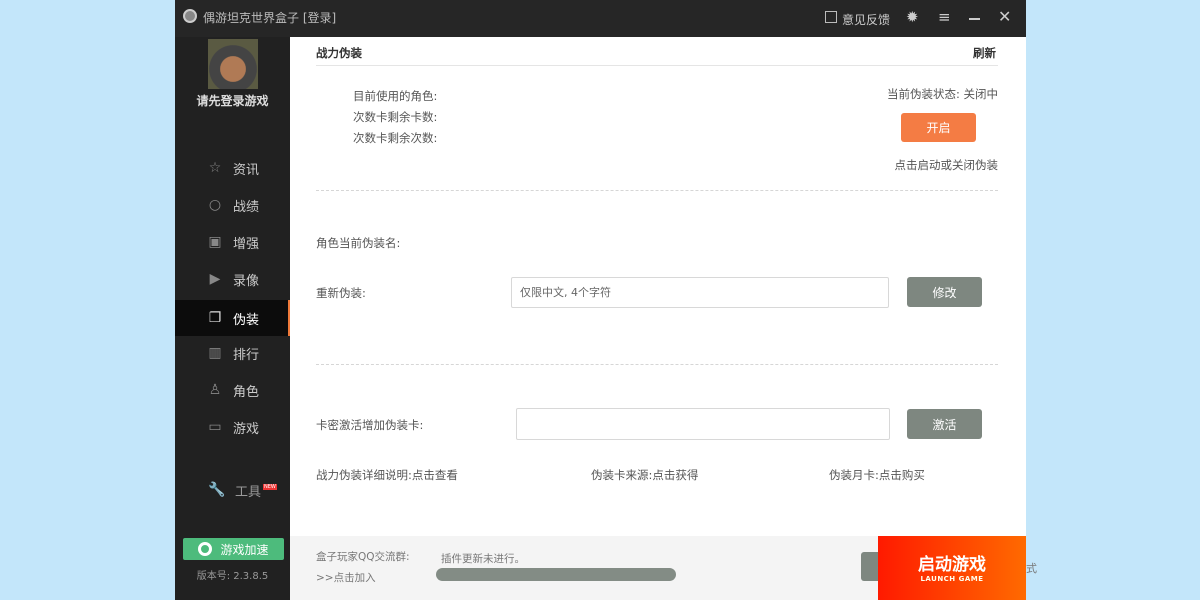 Image resolution: width=1200 pixels, height=600 pixels. Describe the element at coordinates (246, 320) in the screenshot. I see `nav-label: 伪装` at that location.